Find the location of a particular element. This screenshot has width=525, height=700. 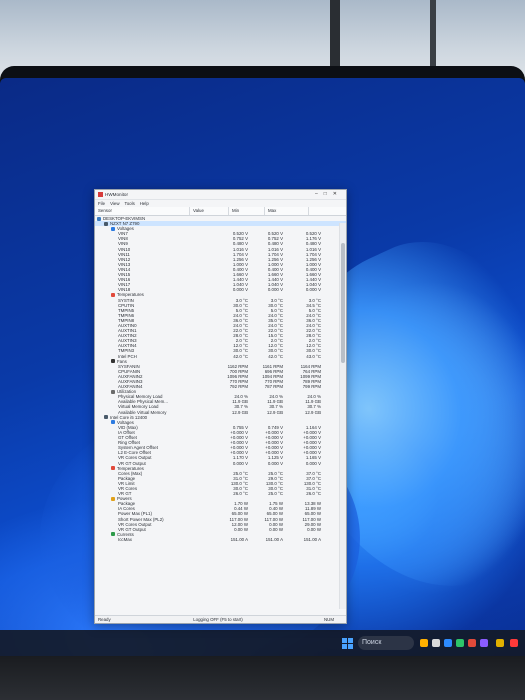

max-cell: 151.00 A is located at coordinates (312, 539).